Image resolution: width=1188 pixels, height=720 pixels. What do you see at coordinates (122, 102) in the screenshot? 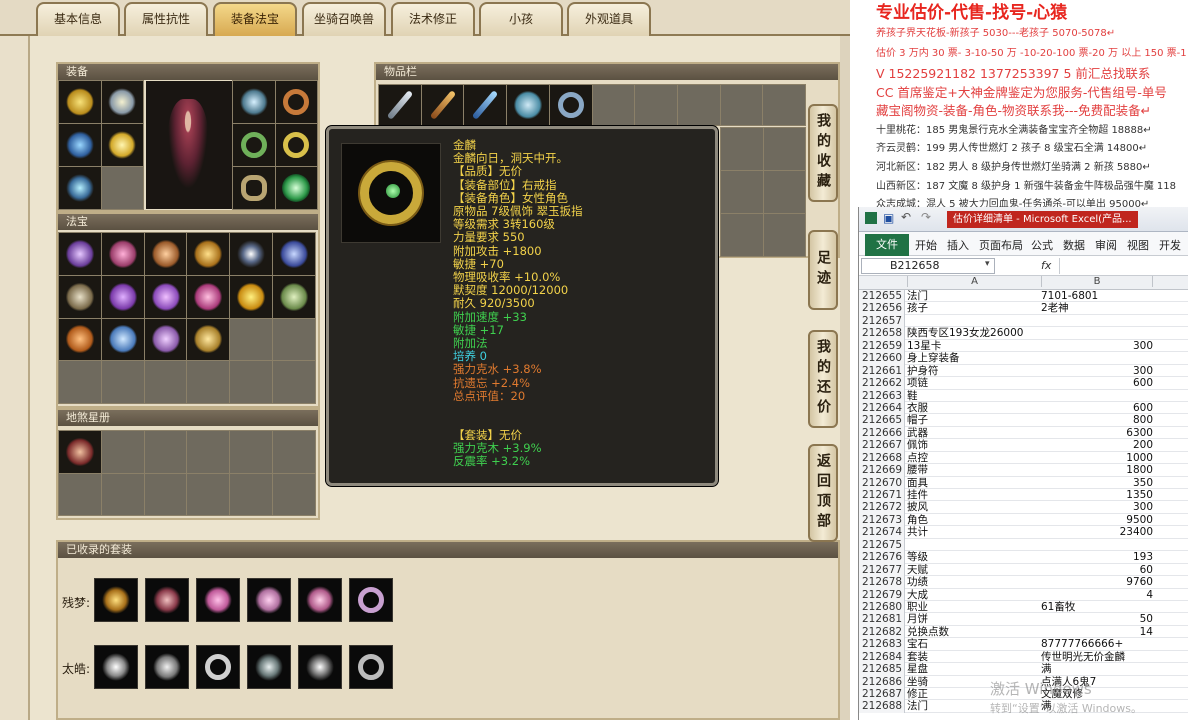
I see `equip-slot-necklace` at bounding box center [122, 102].